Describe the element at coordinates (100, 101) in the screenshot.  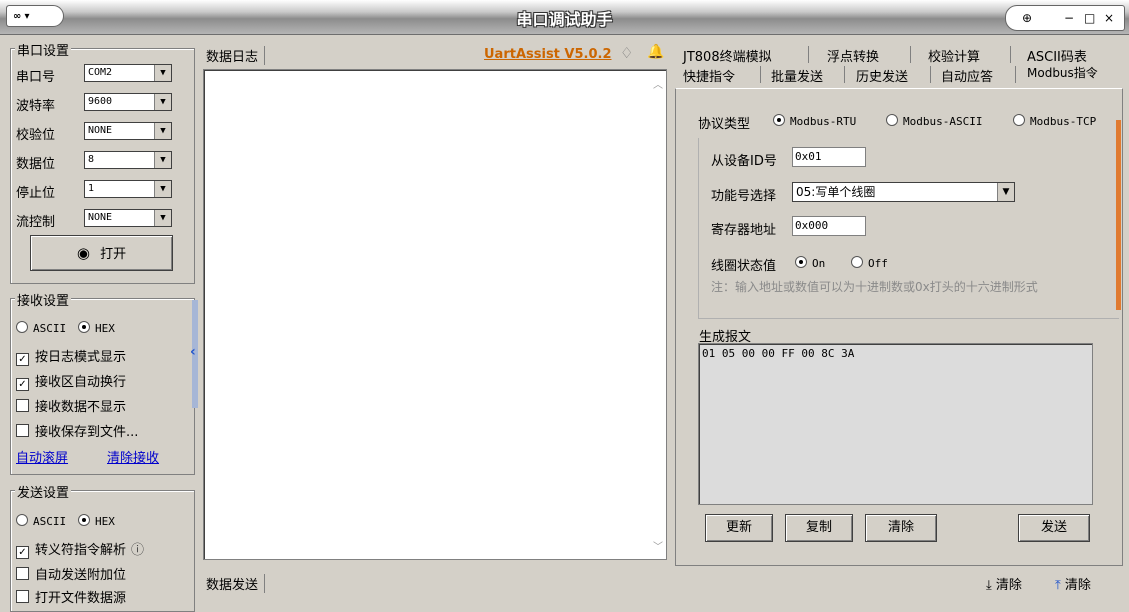
I see `baud-value: 9600` at that location.